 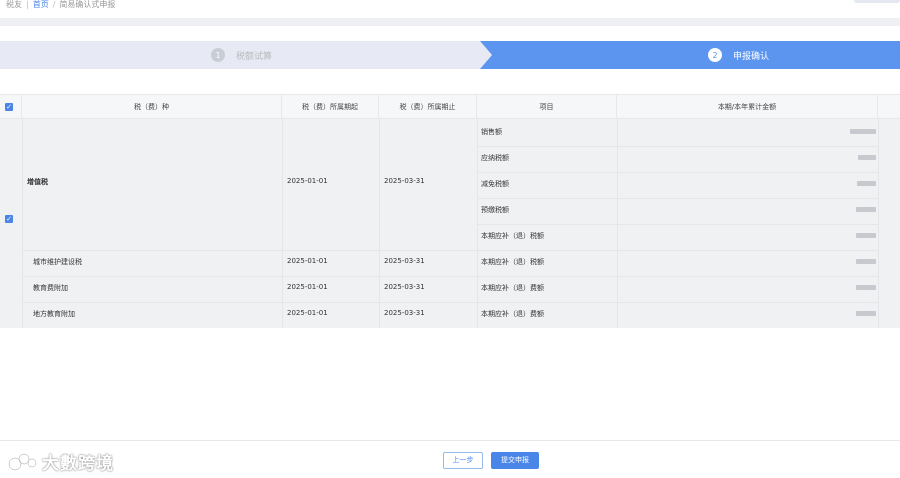 I want to click on step-tax-calculation: 1 税额试算, so click(x=246, y=55).